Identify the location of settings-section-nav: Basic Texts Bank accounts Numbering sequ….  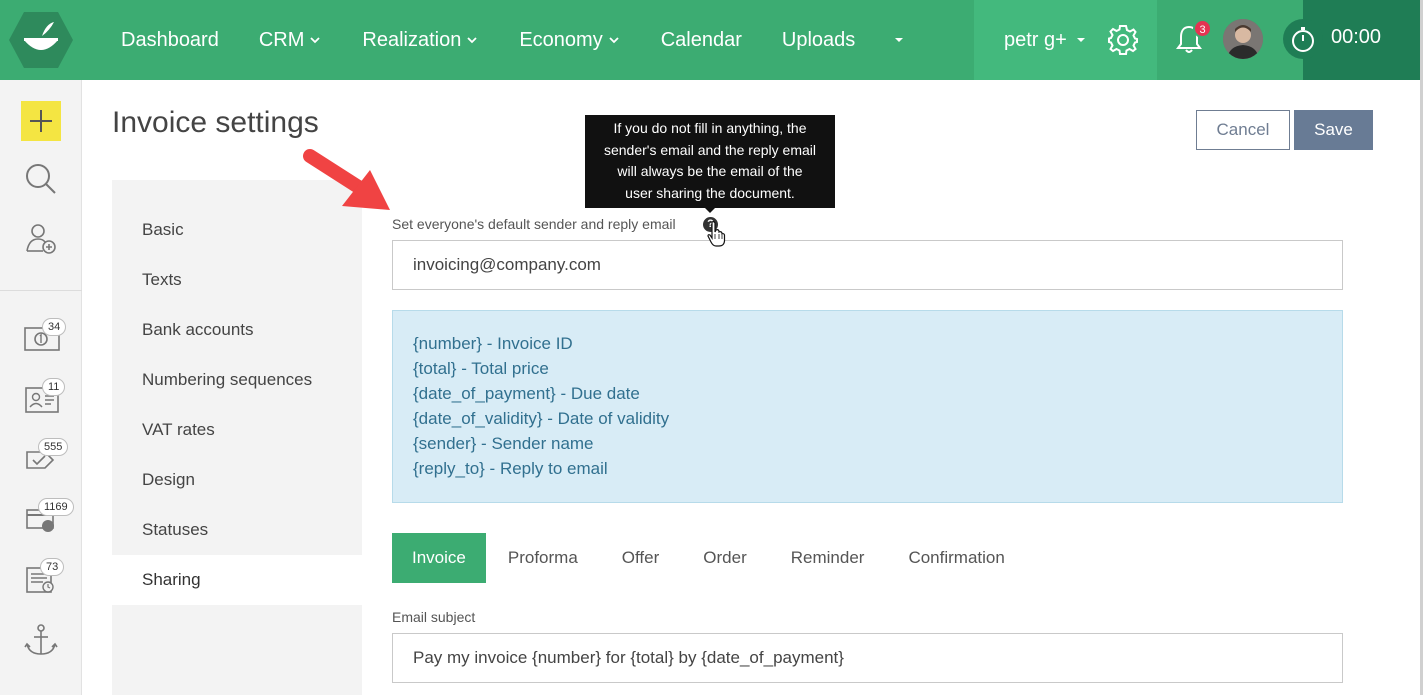
(237, 437).